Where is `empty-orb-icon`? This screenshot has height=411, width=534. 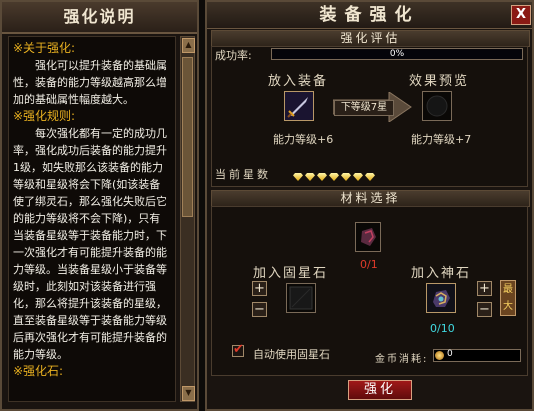 empty-orb-icon is located at coordinates (437, 106).